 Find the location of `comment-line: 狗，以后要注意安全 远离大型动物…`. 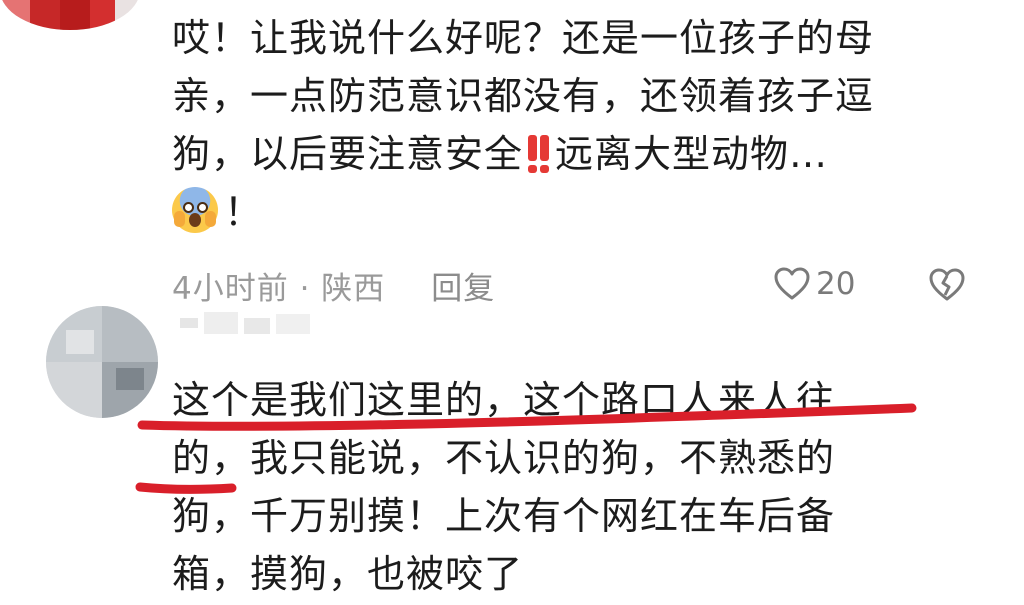

comment-line: 狗，以后要注意安全 远离大型动物… is located at coordinates (562, 155).